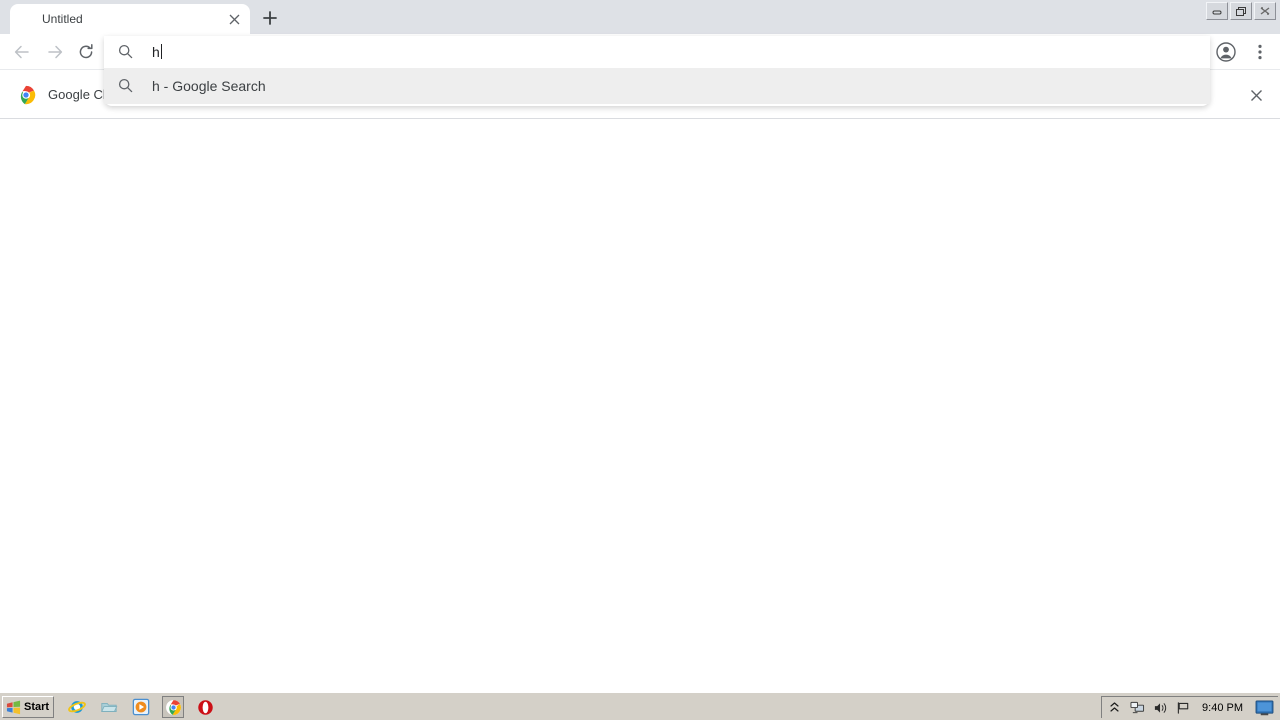 Image resolution: width=1280 pixels, height=720 pixels. I want to click on window-caption-buttons, so click(1241, 11).